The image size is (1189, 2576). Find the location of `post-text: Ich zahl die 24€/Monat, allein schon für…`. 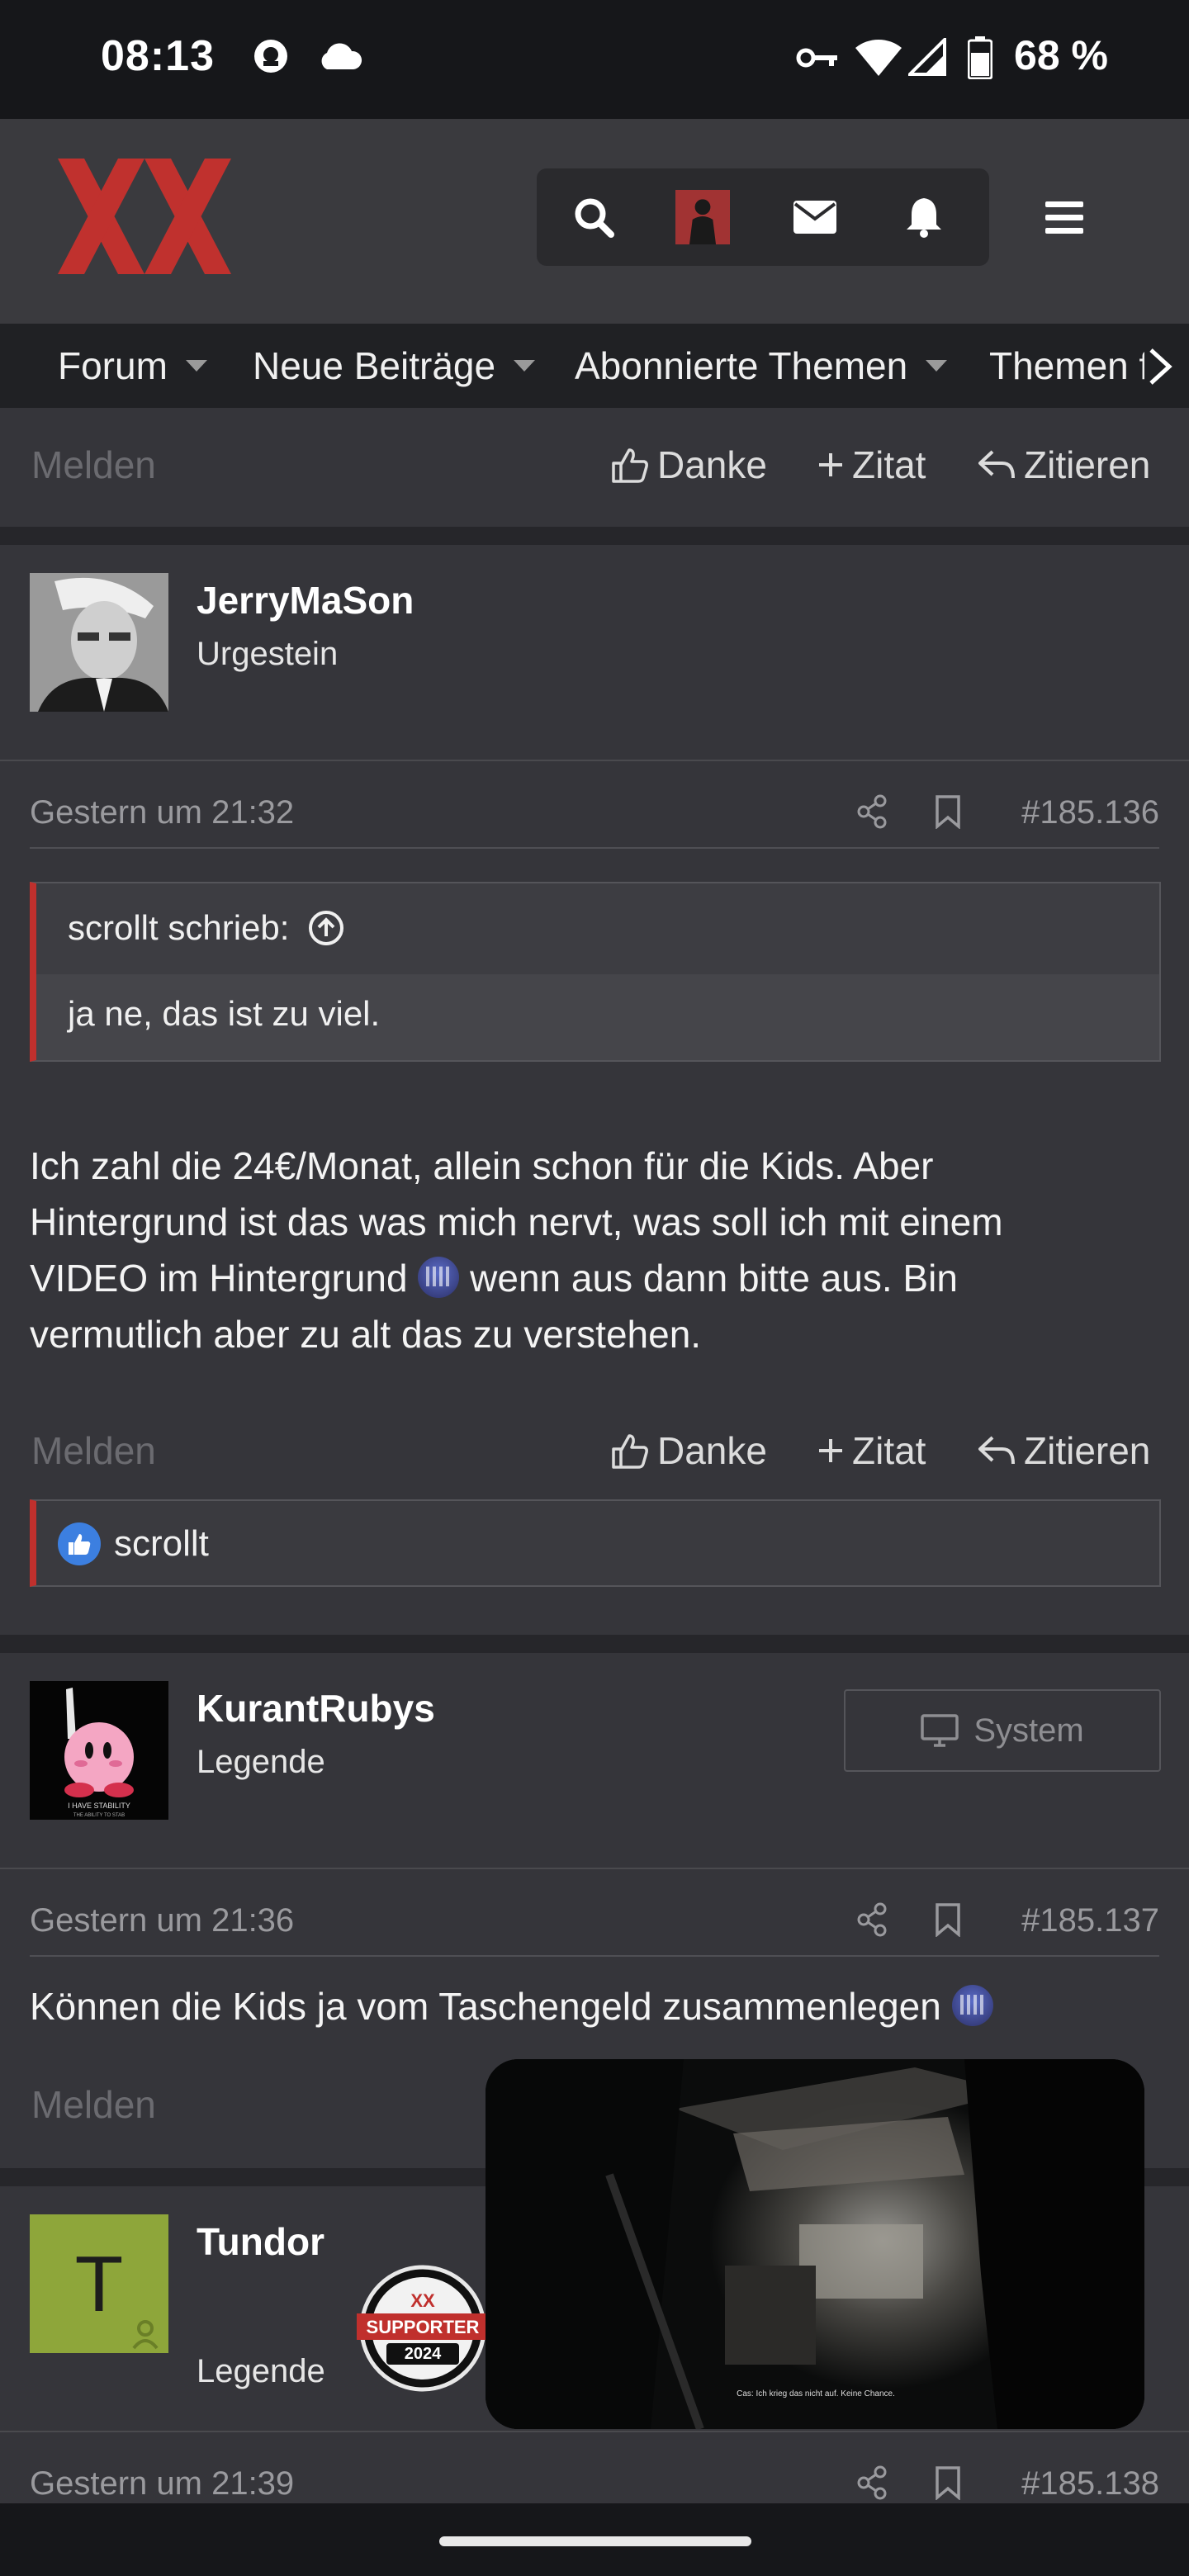

post-text: Ich zahl die 24€/Monat, allein schon für… is located at coordinates (595, 1250).